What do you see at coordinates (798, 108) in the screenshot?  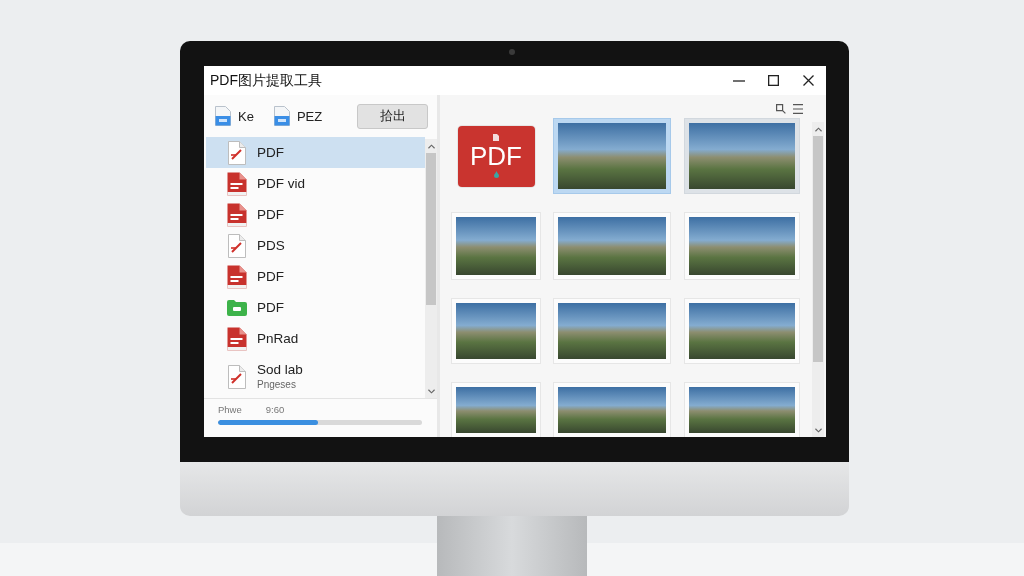 I see `list-icon` at bounding box center [798, 108].